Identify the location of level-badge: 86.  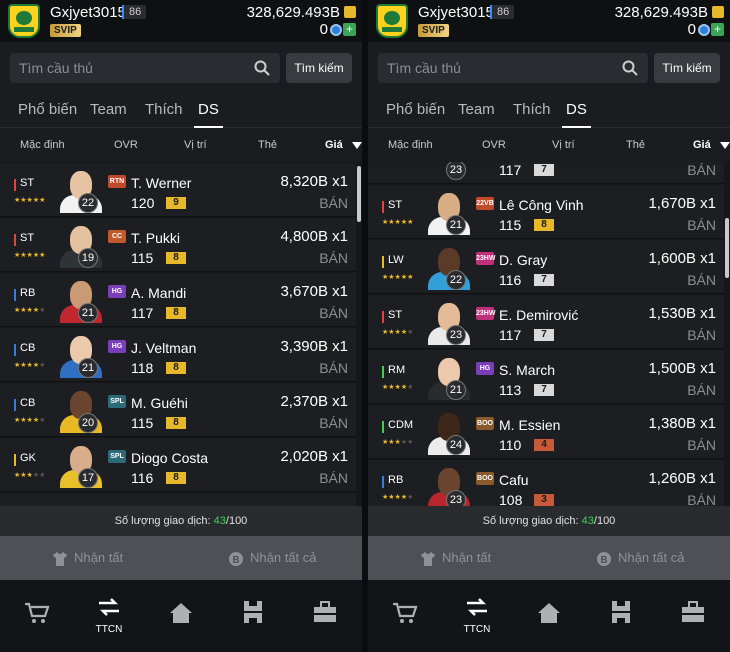
(134, 12).